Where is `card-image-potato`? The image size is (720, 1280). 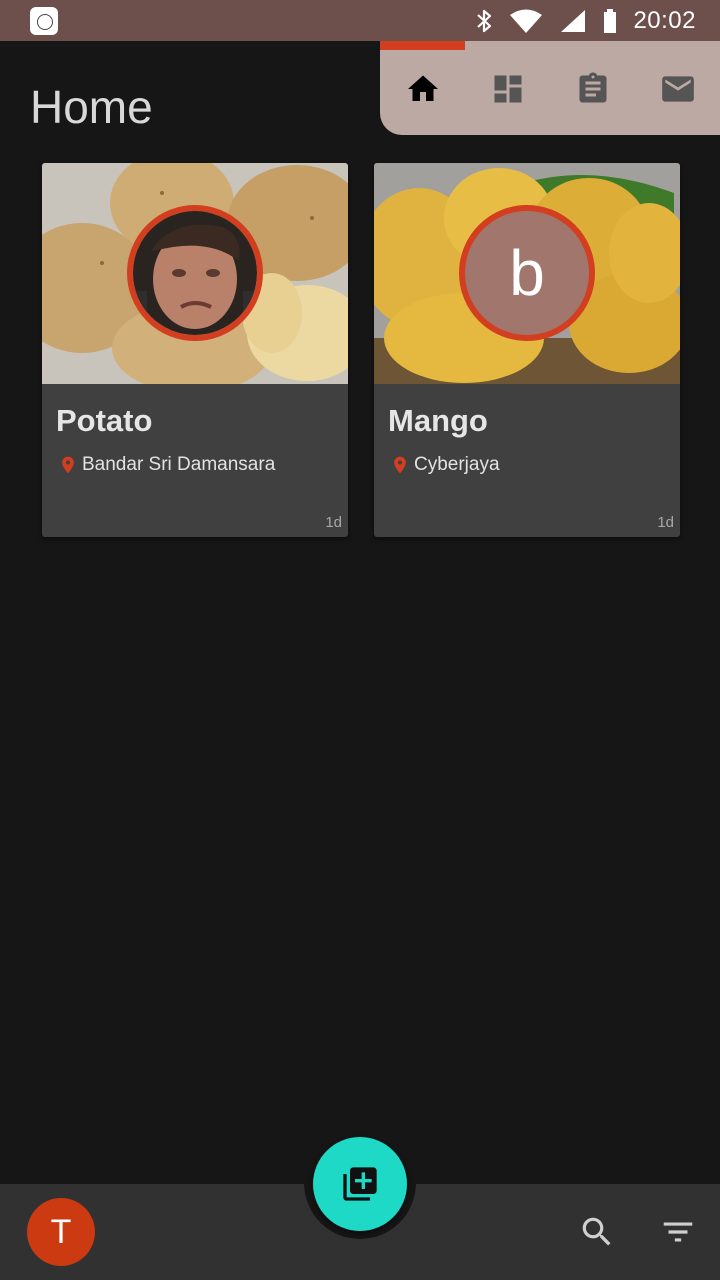
card-image-potato is located at coordinates (195, 273).